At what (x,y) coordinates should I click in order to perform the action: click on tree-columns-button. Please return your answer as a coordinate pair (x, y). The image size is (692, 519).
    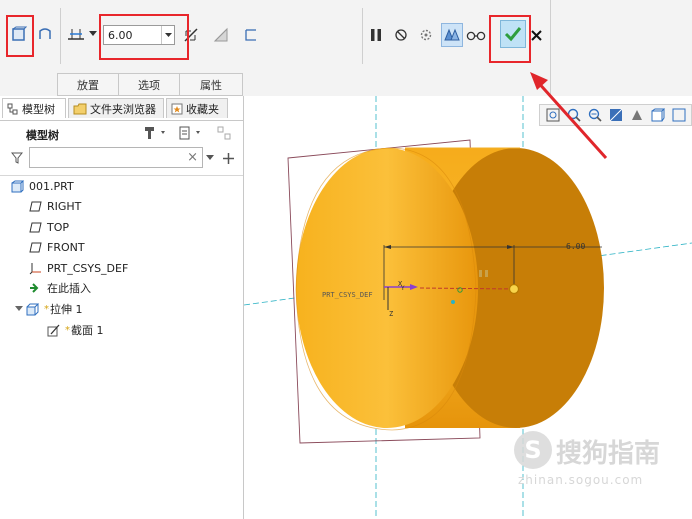
    Looking at the image, I should click on (224, 133).